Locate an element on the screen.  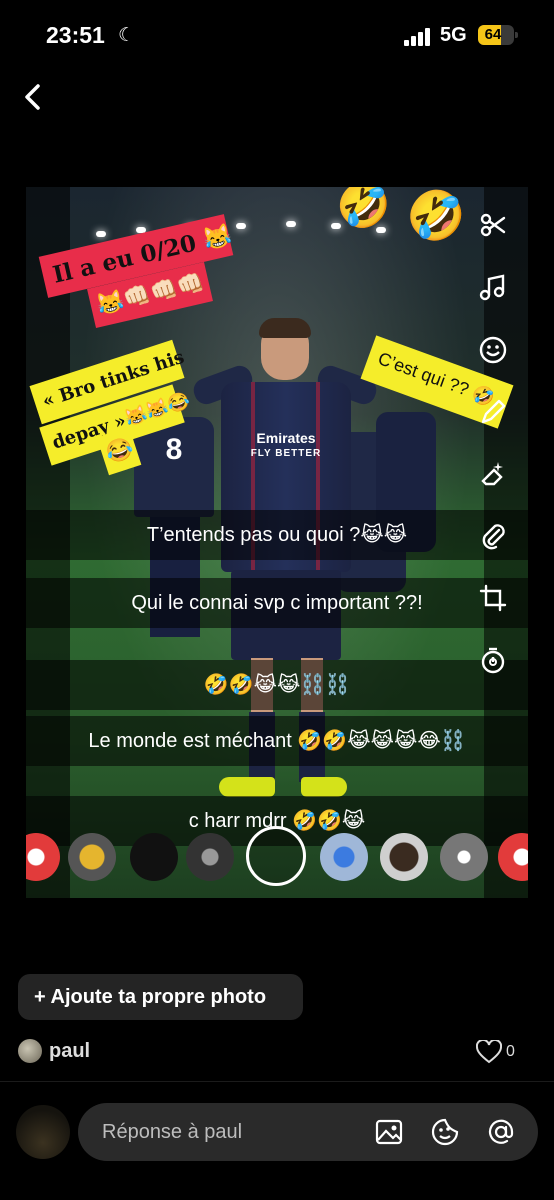
paperclip-icon is located at coordinates (493, 536).